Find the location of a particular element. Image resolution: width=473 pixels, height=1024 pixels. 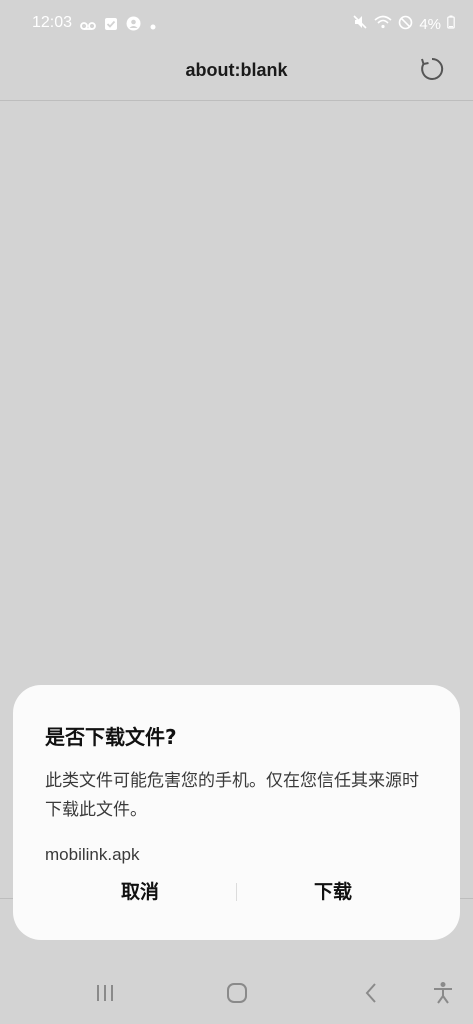

refresh-icon is located at coordinates (432, 71).